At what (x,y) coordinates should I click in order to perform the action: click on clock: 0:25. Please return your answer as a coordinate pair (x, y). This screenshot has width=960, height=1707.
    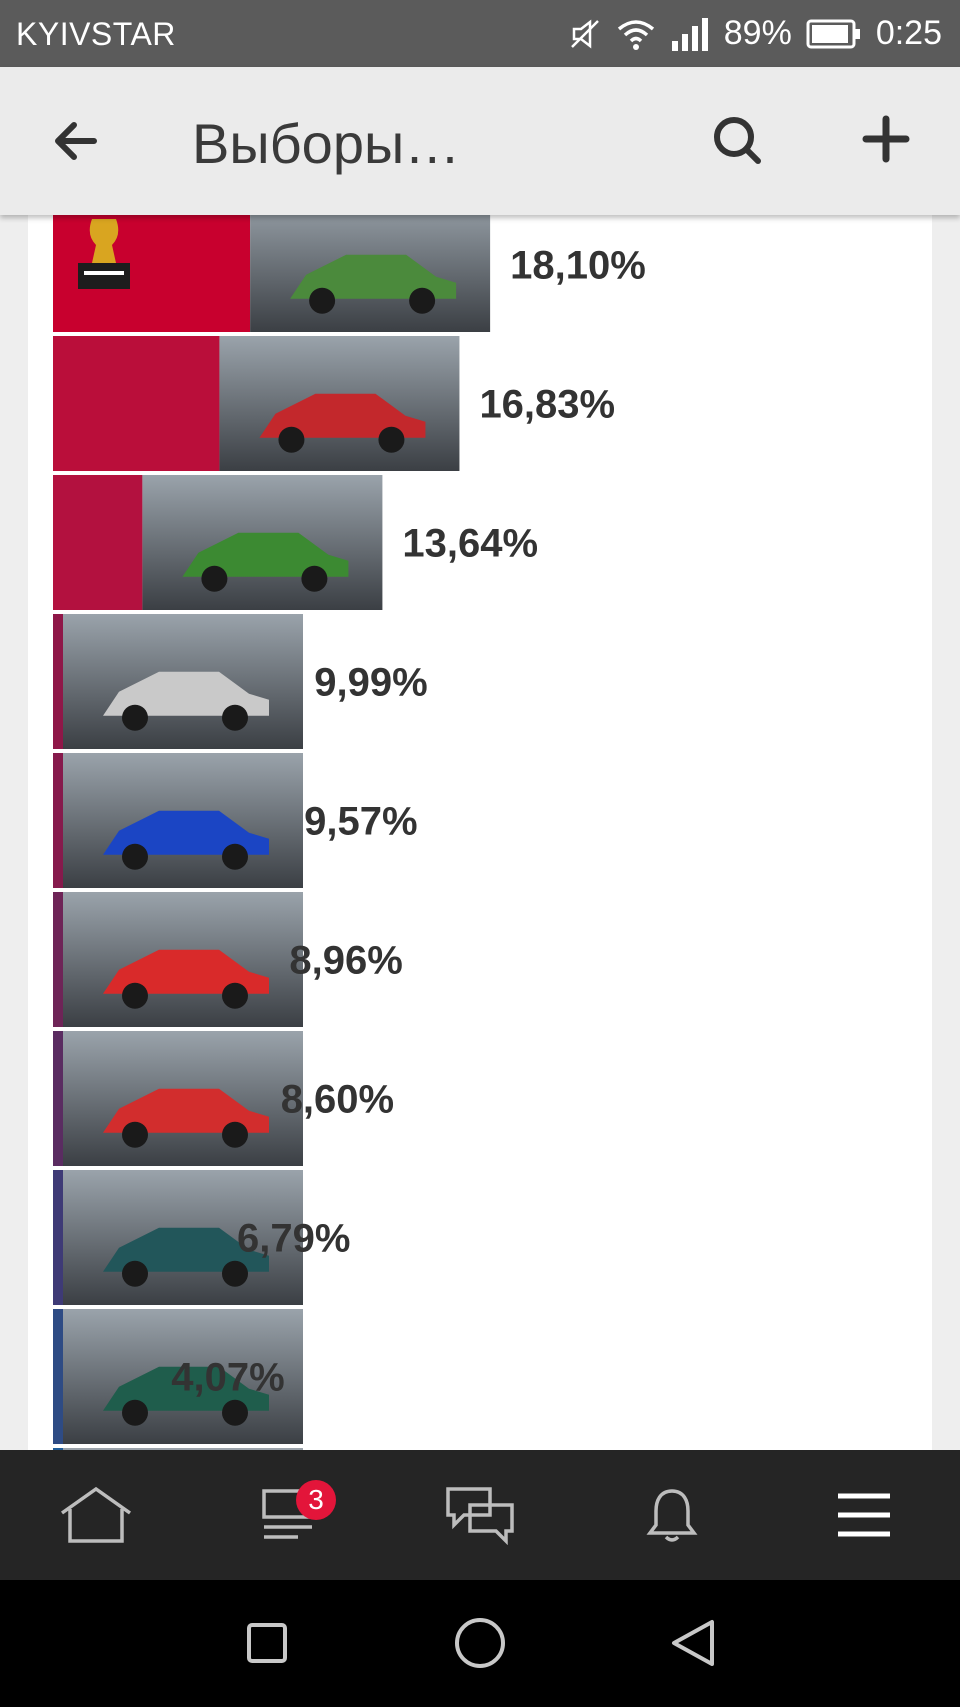
    Looking at the image, I should click on (908, 33).